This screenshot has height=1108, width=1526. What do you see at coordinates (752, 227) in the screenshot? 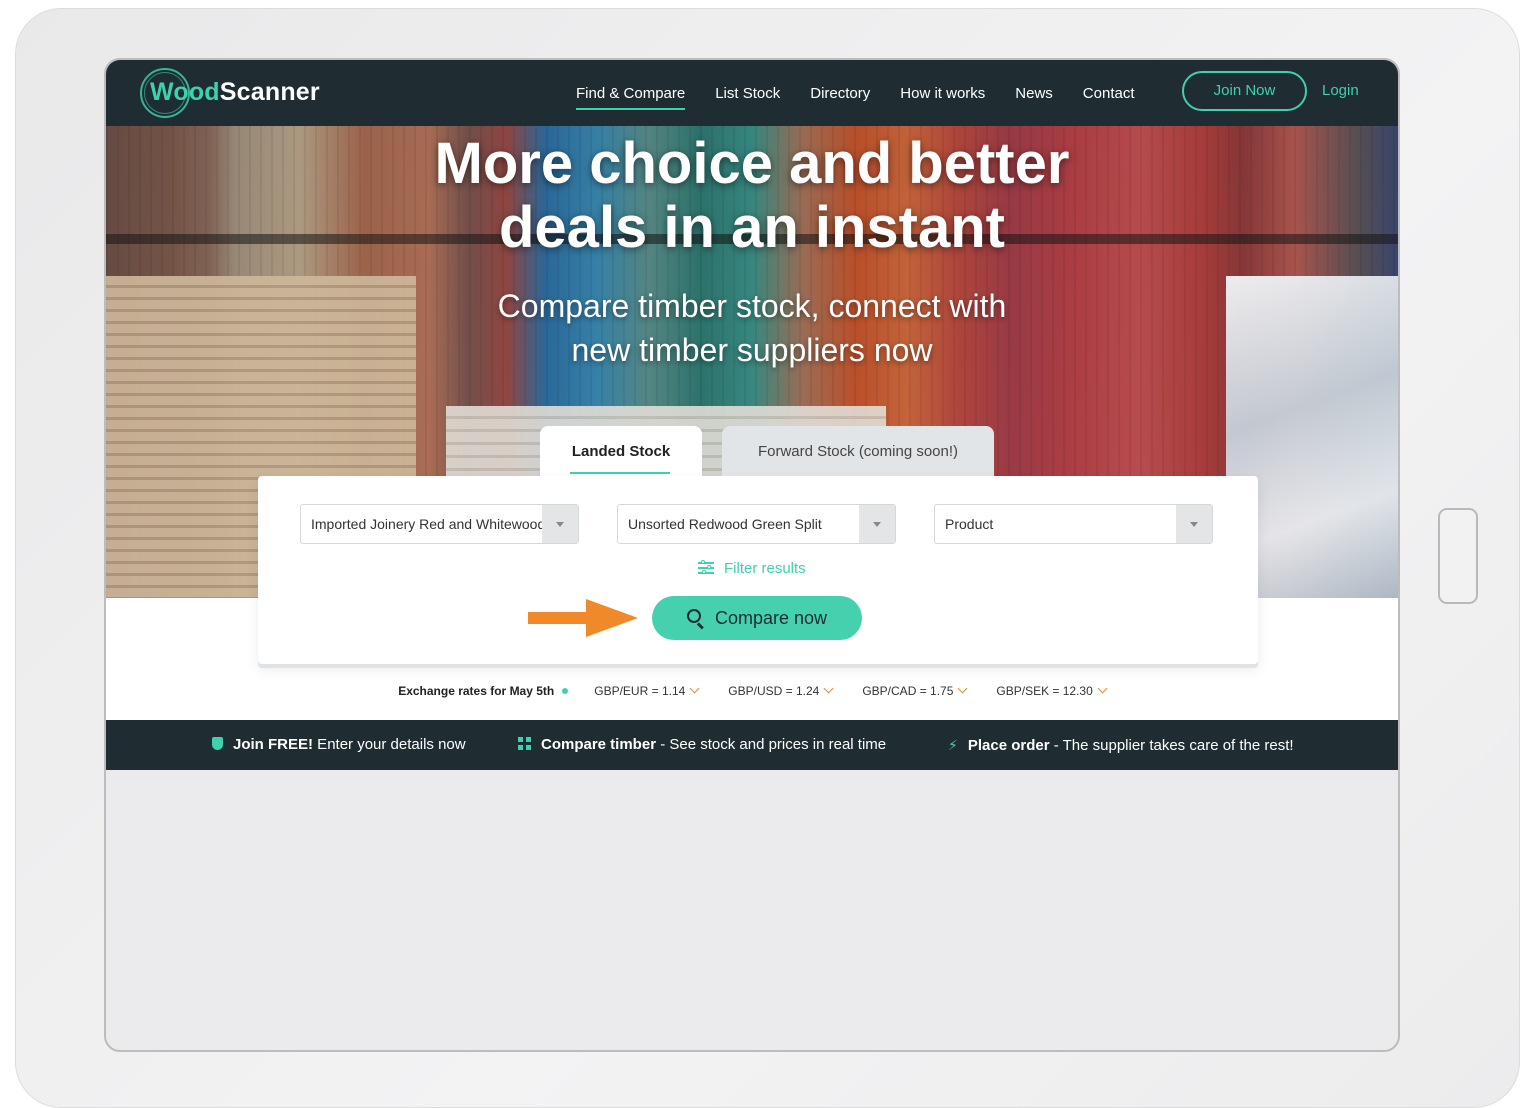
I see `hero-title-line2: deals in an instant` at bounding box center [752, 227].